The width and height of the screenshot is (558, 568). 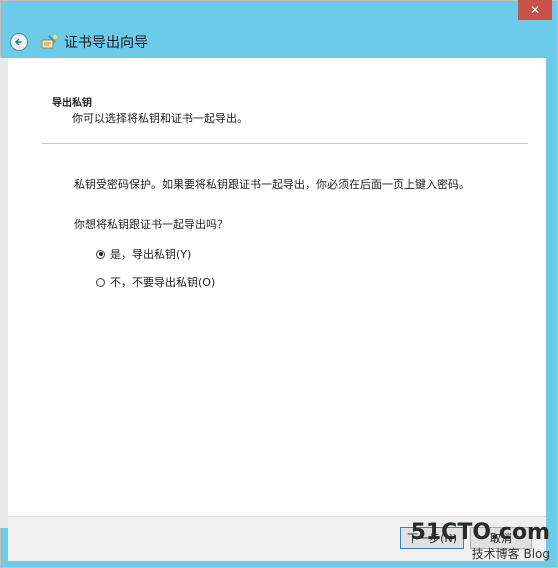 What do you see at coordinates (106, 43) in the screenshot?
I see `wizard-title: 证书导出向导` at bounding box center [106, 43].